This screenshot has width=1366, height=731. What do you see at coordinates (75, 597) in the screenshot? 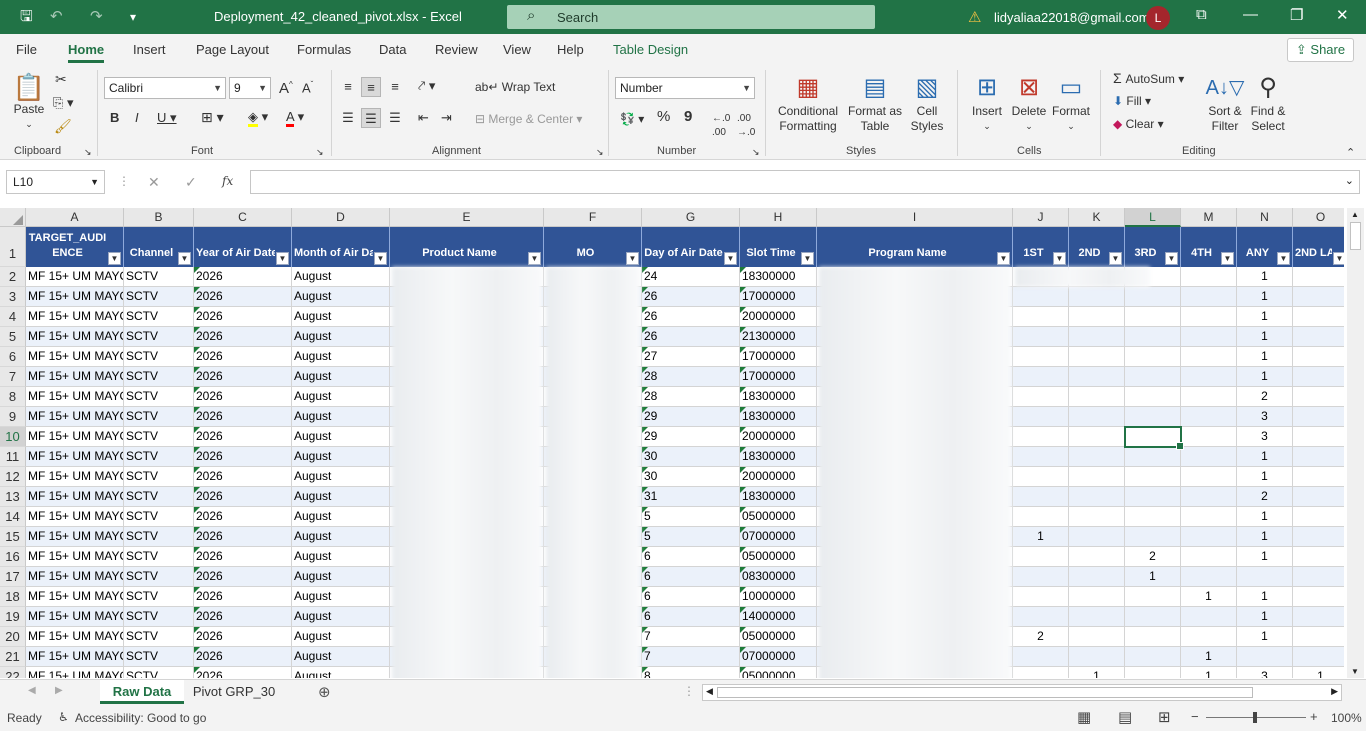
I see `cell-a18: MF 15+ UM MAYOR` at bounding box center [75, 597].